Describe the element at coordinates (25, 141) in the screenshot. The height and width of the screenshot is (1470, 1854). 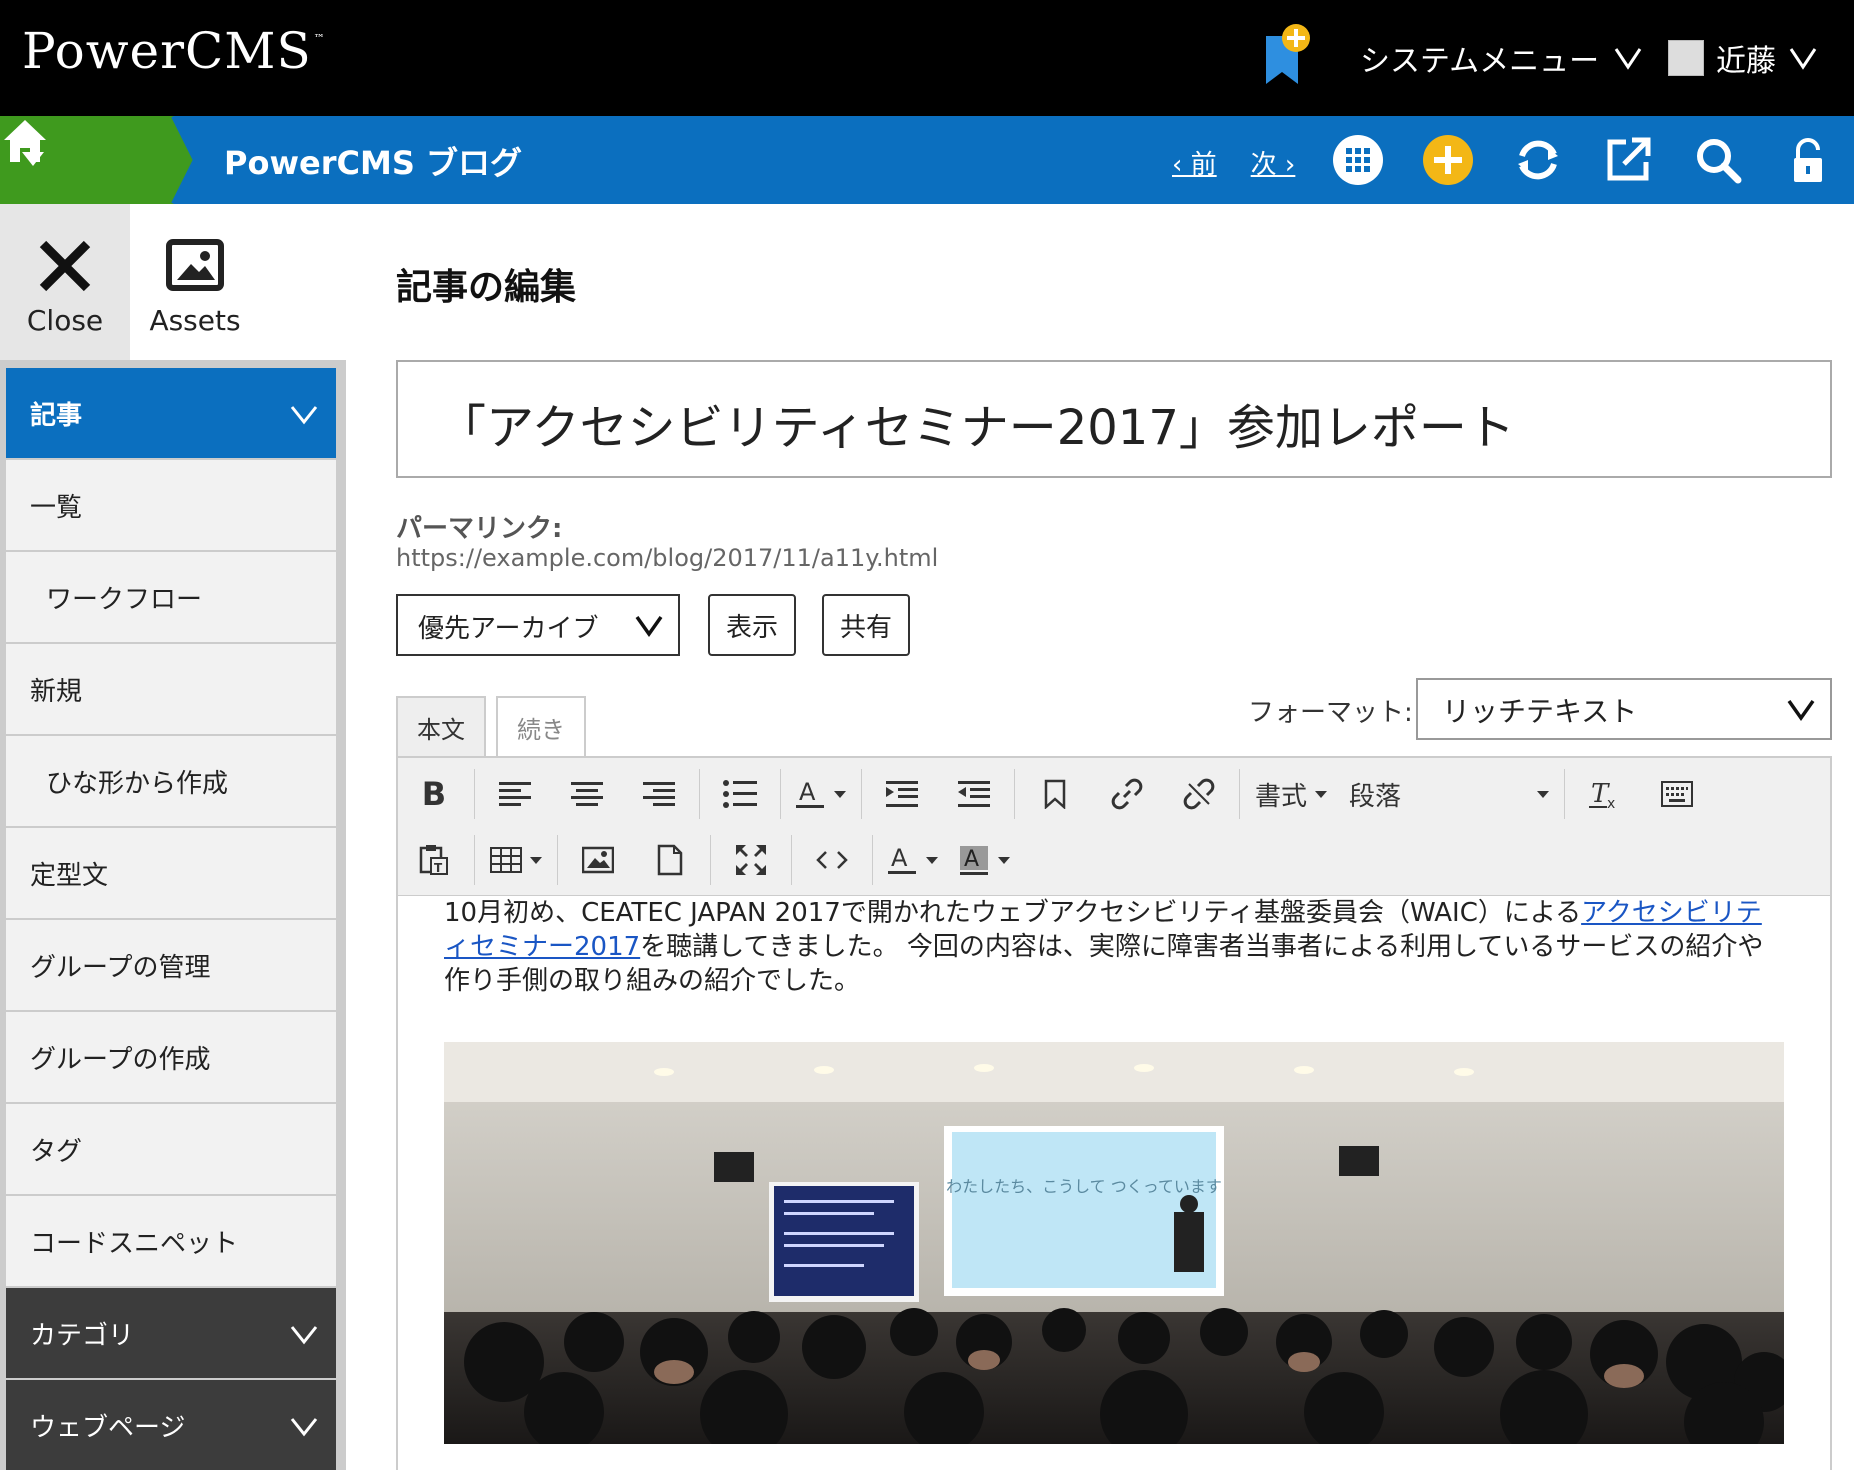
I see `home-icon` at that location.